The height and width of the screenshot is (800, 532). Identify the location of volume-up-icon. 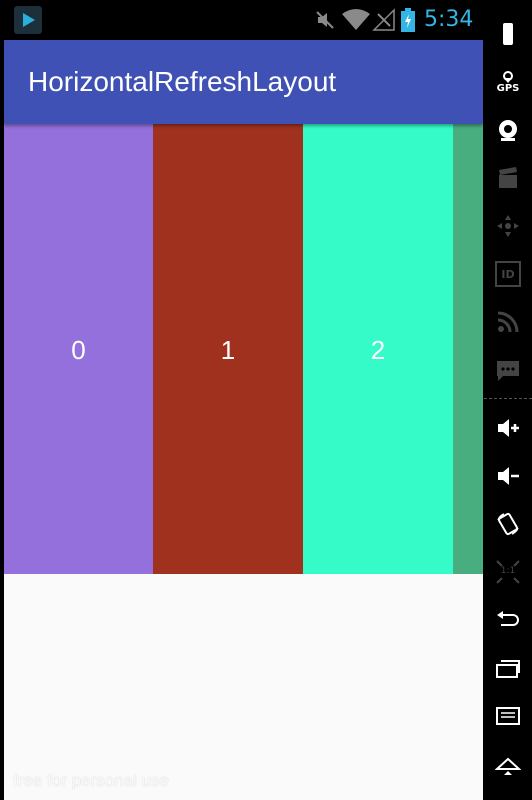
(508, 428).